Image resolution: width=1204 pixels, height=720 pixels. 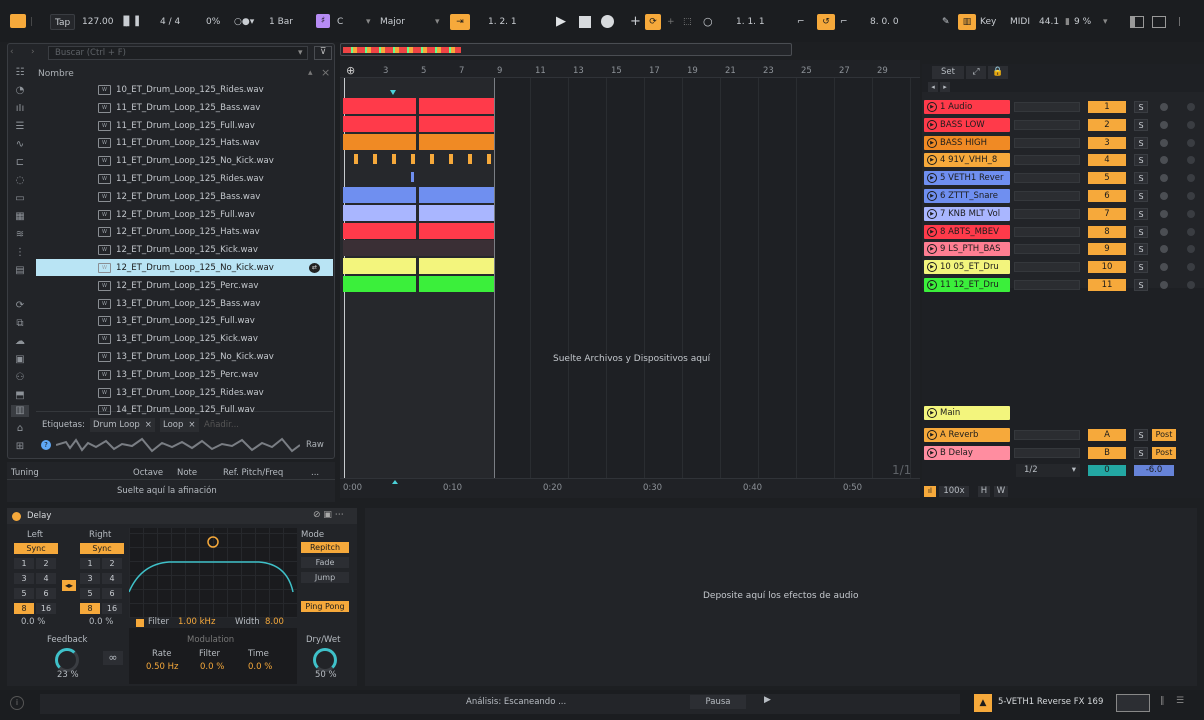 I want to click on keyboard-icon: ▥, so click(x=967, y=22).